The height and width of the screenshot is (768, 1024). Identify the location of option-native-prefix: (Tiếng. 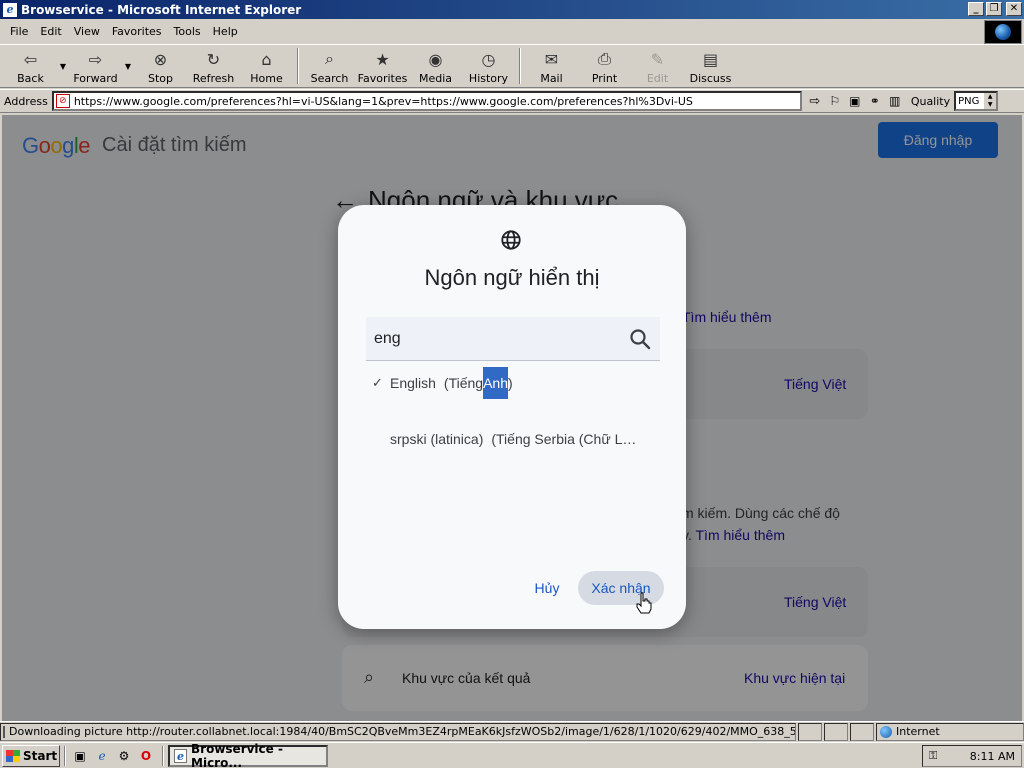
(463, 383).